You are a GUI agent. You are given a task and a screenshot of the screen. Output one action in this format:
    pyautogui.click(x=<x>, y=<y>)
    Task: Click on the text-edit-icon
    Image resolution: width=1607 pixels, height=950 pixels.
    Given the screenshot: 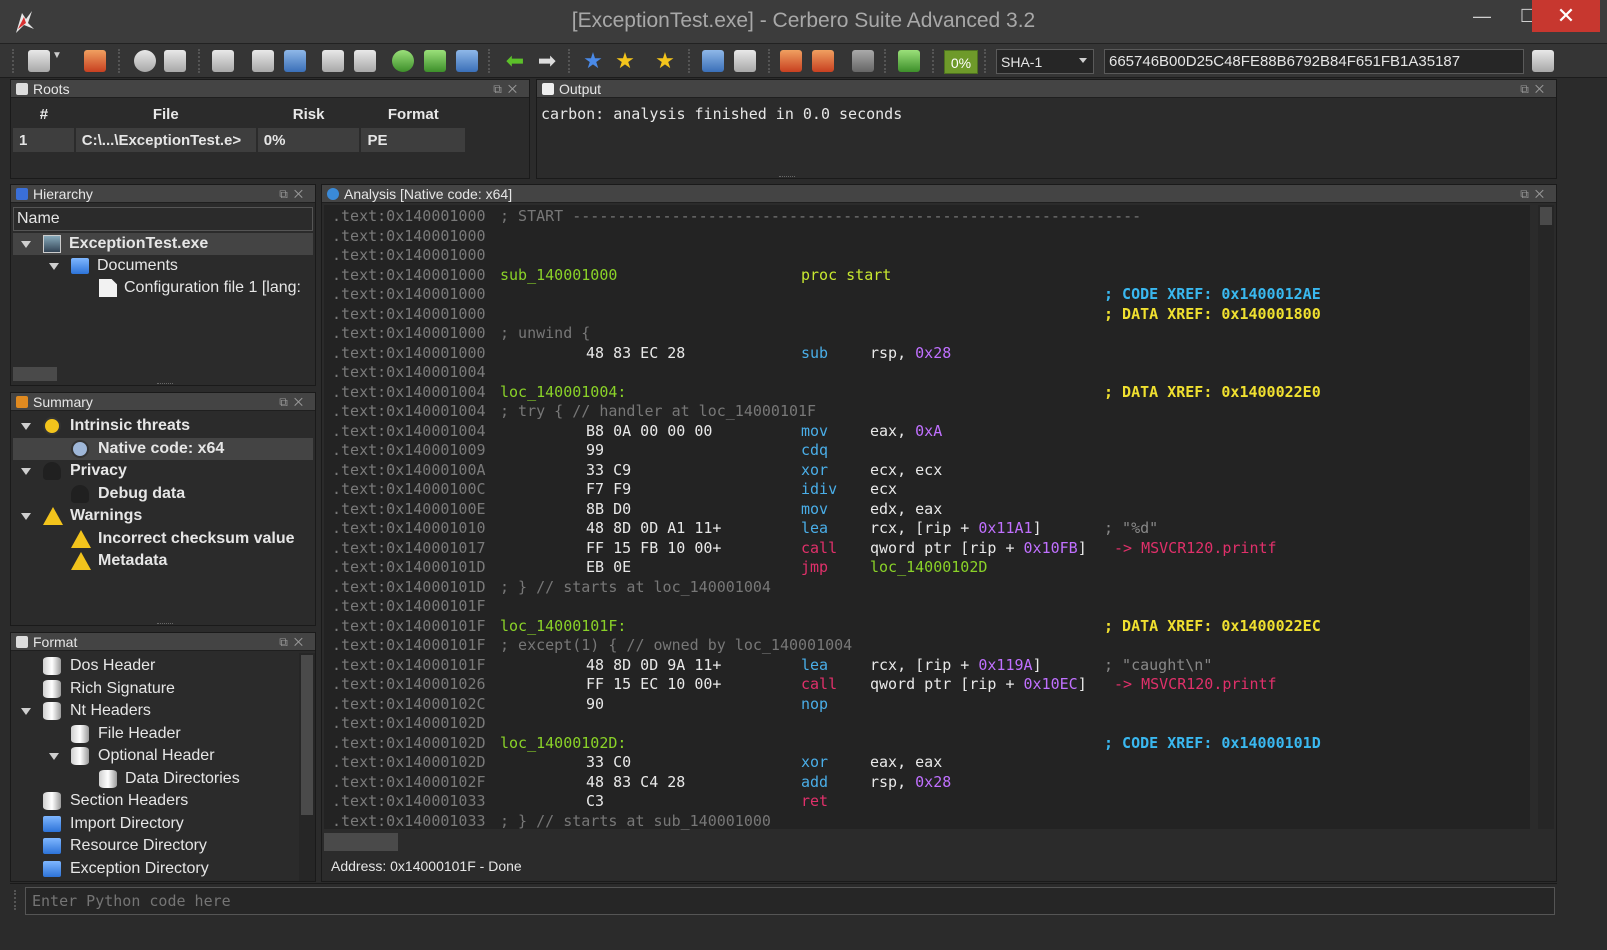 What is the action you would take?
    pyautogui.click(x=745, y=61)
    